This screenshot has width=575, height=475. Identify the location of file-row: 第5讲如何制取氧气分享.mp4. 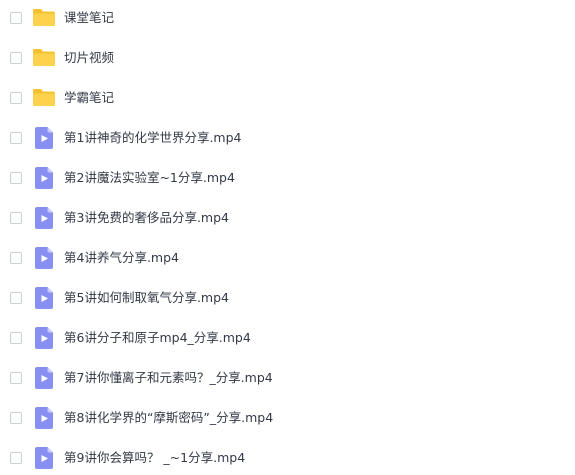
(287, 300).